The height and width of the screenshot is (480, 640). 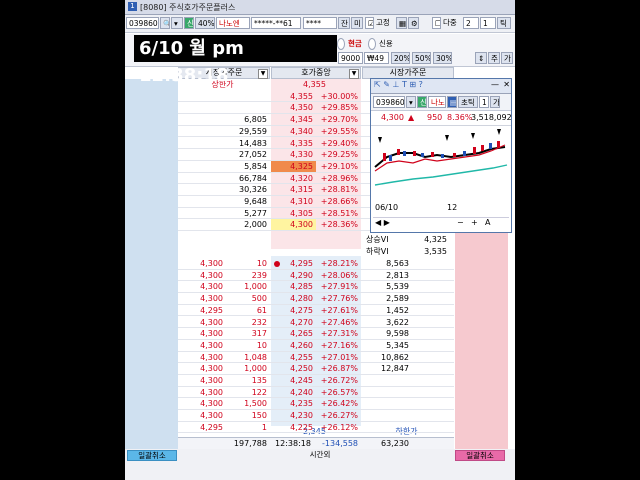 What do you see at coordinates (189, 23) in the screenshot?
I see `new-badge: 신` at bounding box center [189, 23].